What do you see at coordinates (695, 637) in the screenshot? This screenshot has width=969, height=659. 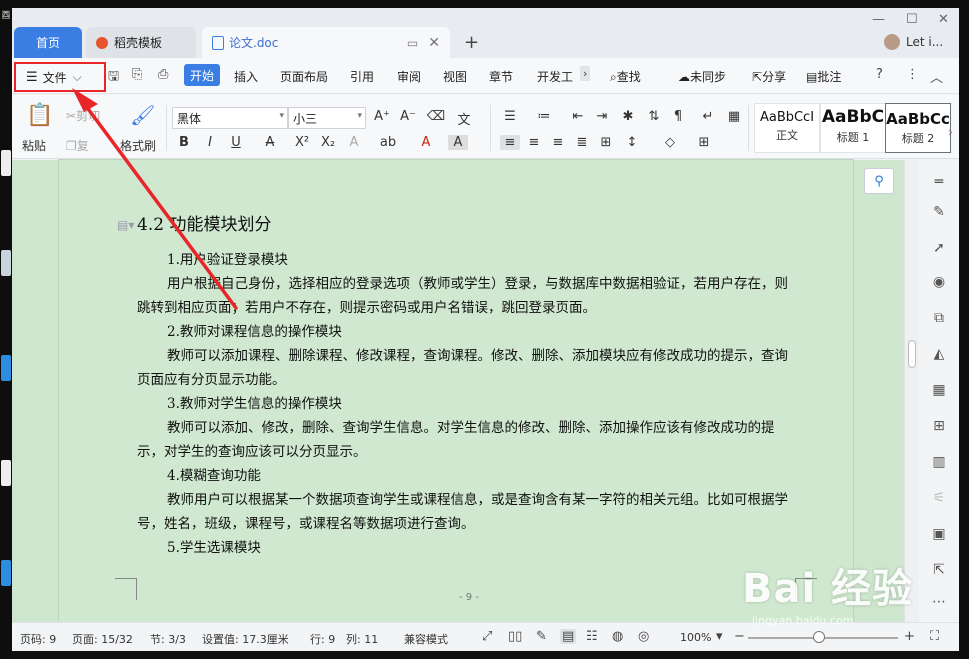 I see `zoom-level: 100%` at bounding box center [695, 637].